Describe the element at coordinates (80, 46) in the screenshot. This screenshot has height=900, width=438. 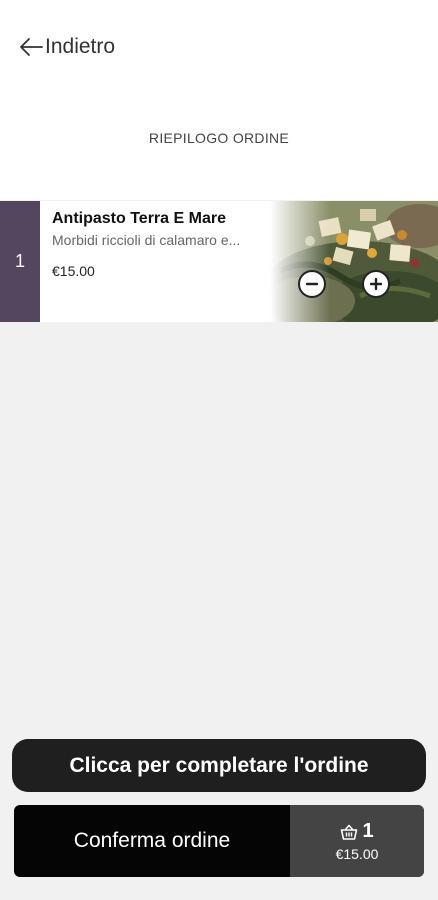
I see `back-label: Indietro` at that location.